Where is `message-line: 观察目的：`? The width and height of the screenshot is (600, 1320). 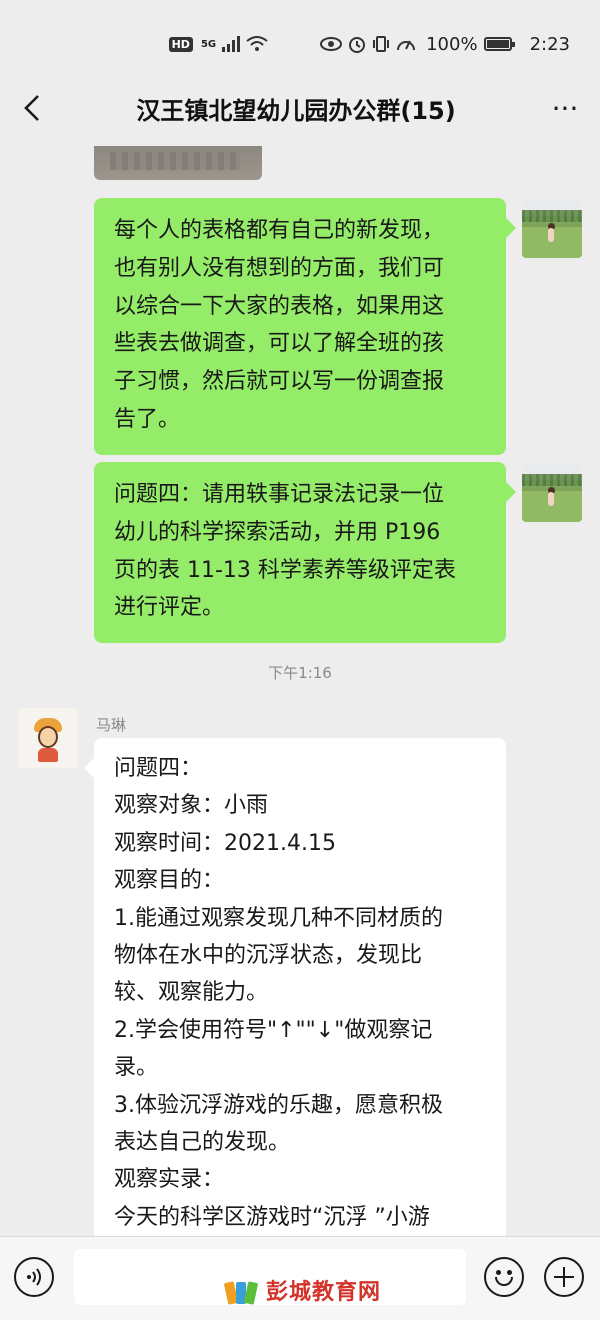
message-line: 观察目的： is located at coordinates (169, 881).